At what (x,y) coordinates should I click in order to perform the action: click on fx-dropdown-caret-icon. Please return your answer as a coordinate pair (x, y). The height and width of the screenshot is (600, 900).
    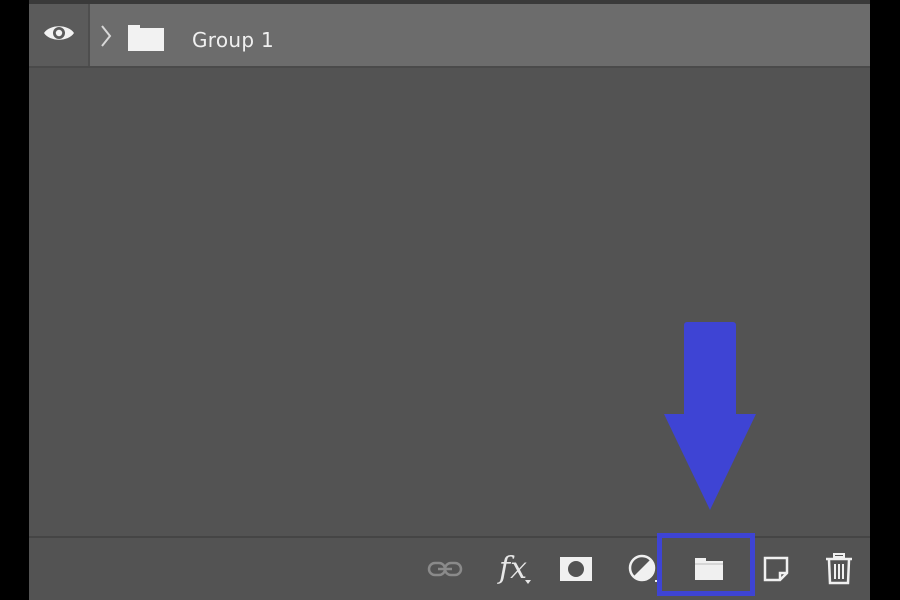
    Looking at the image, I should click on (528, 582).